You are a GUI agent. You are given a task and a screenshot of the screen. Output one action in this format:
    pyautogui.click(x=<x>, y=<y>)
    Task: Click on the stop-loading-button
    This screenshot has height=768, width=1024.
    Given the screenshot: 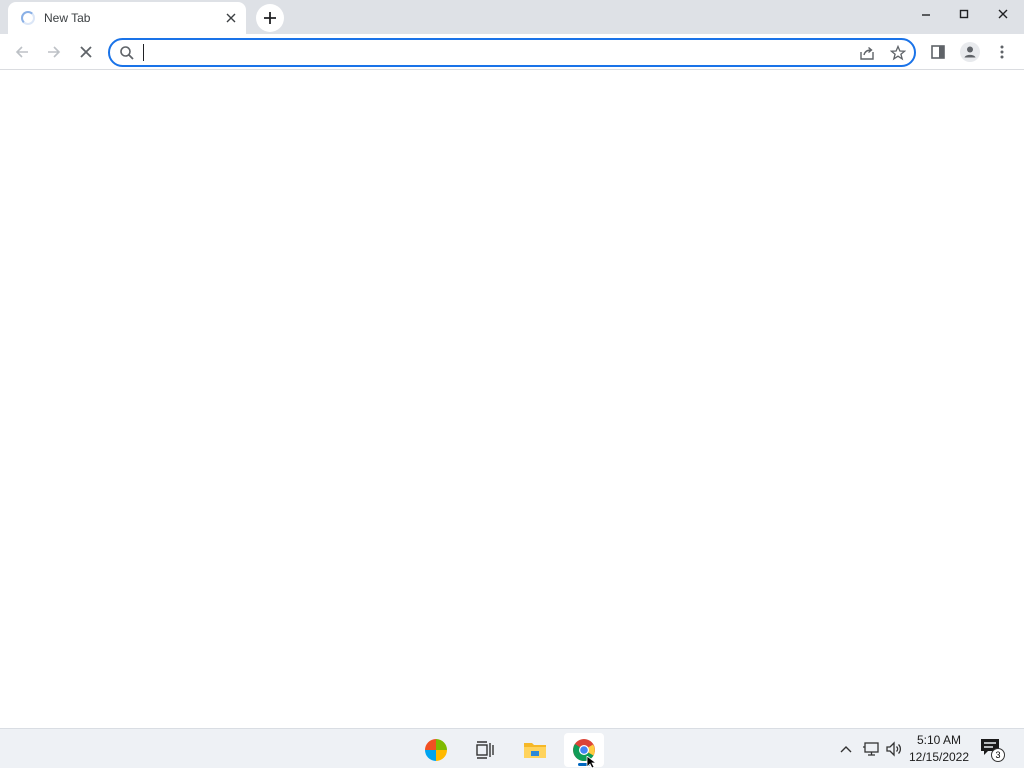 What is the action you would take?
    pyautogui.click(x=86, y=52)
    